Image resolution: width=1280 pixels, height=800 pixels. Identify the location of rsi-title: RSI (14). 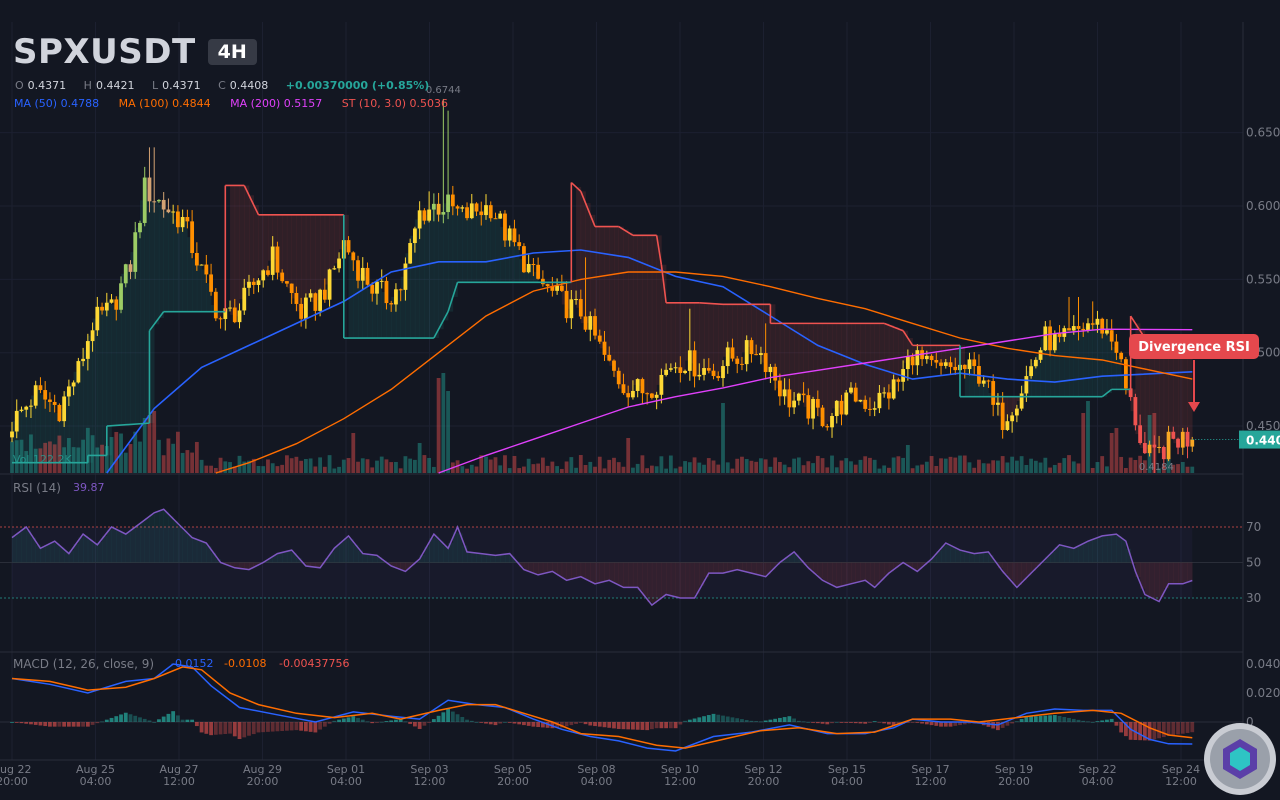
(37, 488).